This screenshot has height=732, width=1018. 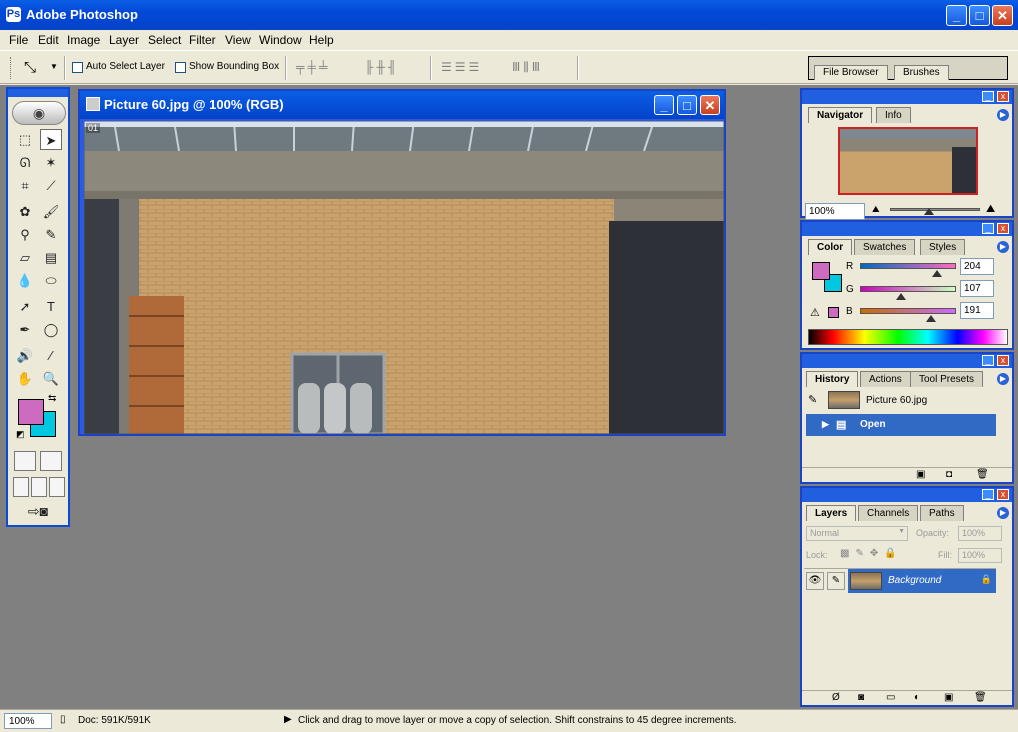 I want to click on menu-file: File, so click(x=18, y=40).